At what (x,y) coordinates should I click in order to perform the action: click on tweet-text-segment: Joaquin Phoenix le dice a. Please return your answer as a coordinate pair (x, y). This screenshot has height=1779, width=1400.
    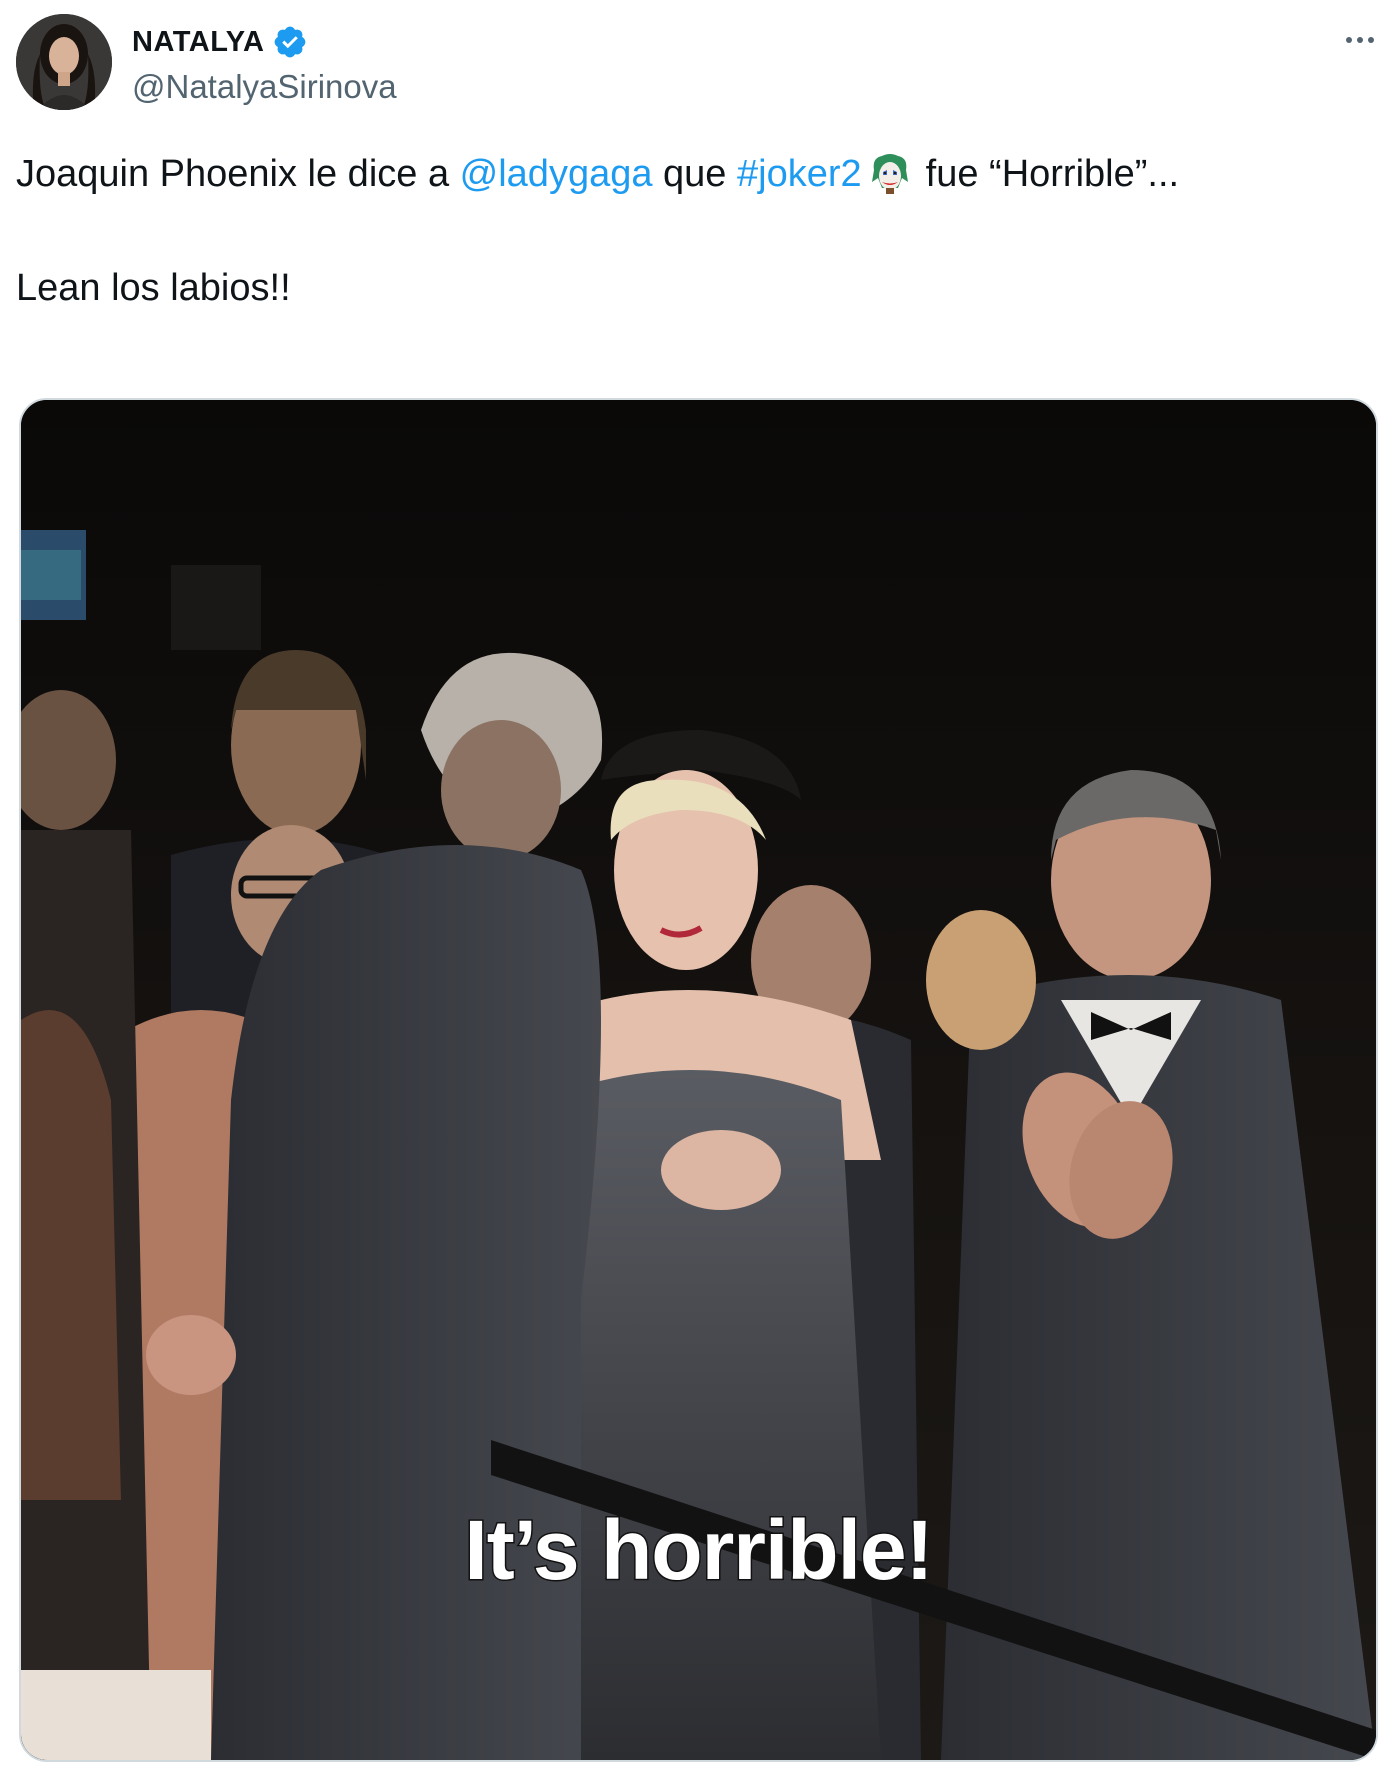
    Looking at the image, I should click on (238, 174).